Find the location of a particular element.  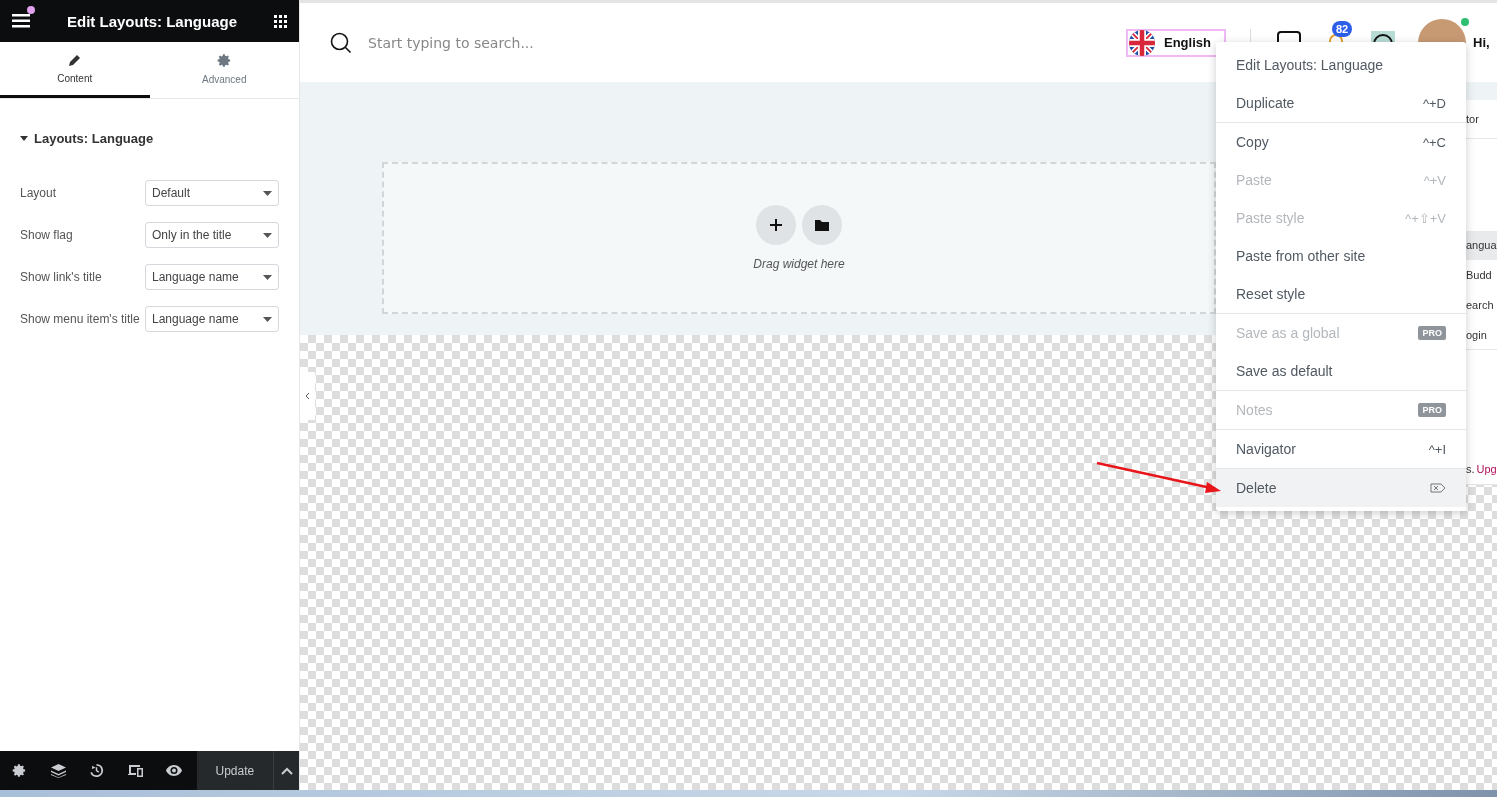

section-title: Layouts: Language is located at coordinates (94, 138).